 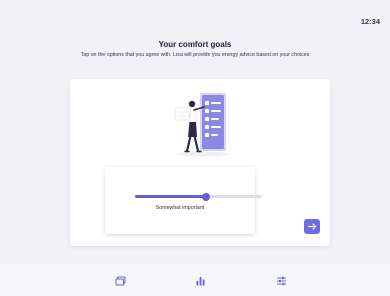 I want to click on slider-fill, so click(x=171, y=196).